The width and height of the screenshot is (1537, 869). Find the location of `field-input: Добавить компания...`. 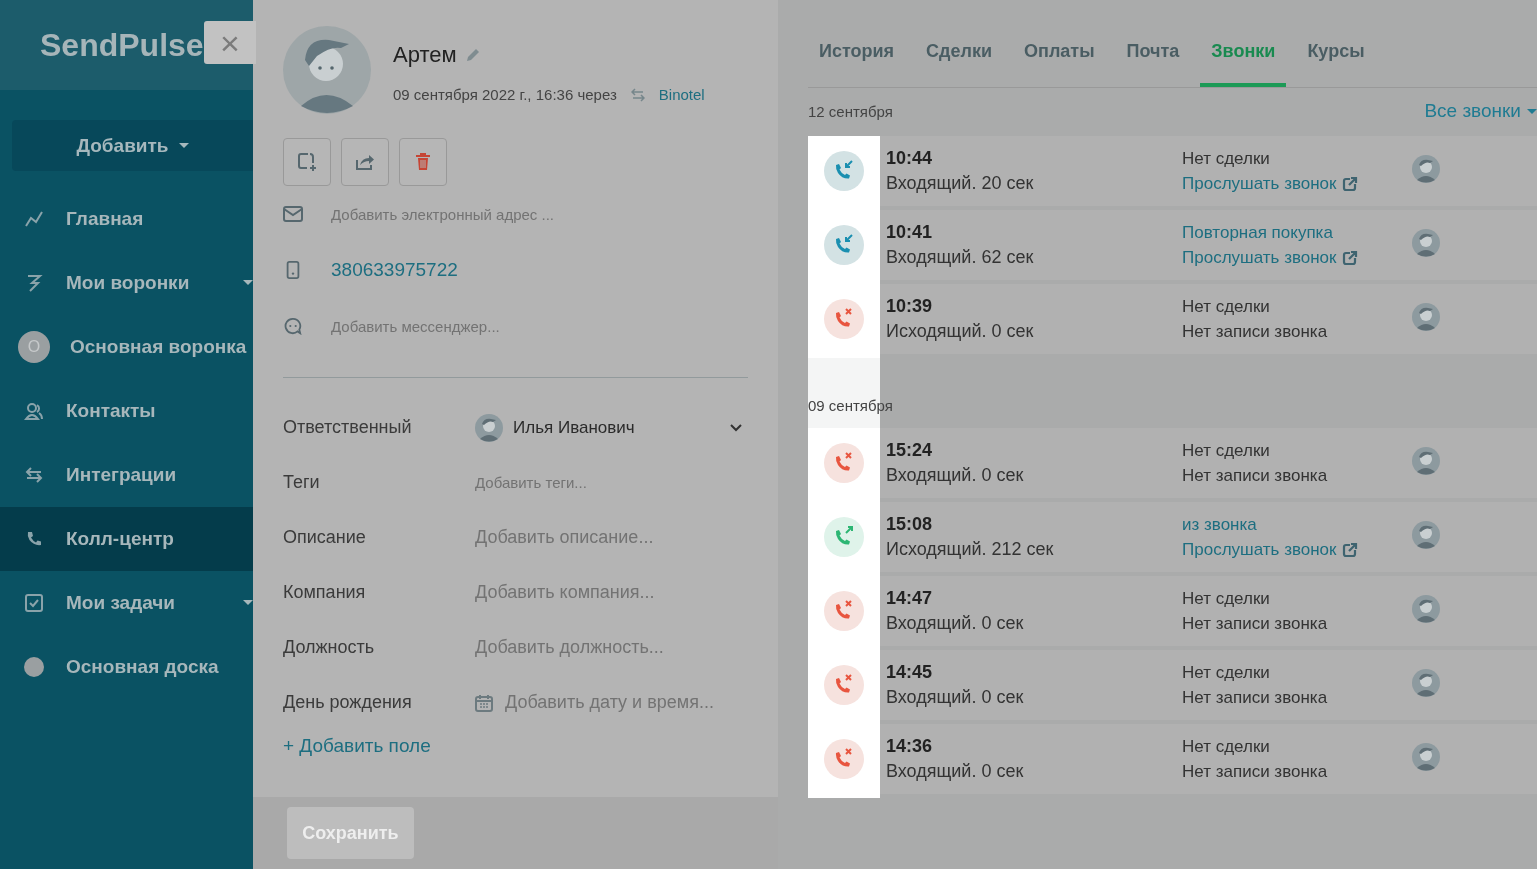

field-input: Добавить компания... is located at coordinates (565, 592).